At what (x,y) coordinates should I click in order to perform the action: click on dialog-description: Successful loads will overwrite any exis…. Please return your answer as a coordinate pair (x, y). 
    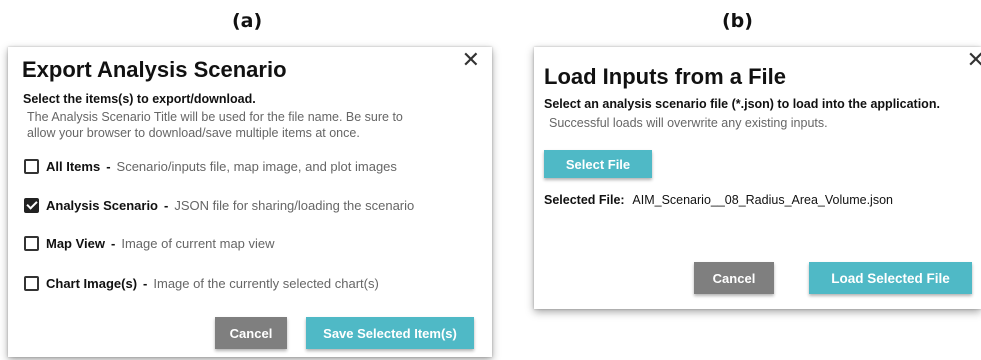
    Looking at the image, I should click on (688, 123).